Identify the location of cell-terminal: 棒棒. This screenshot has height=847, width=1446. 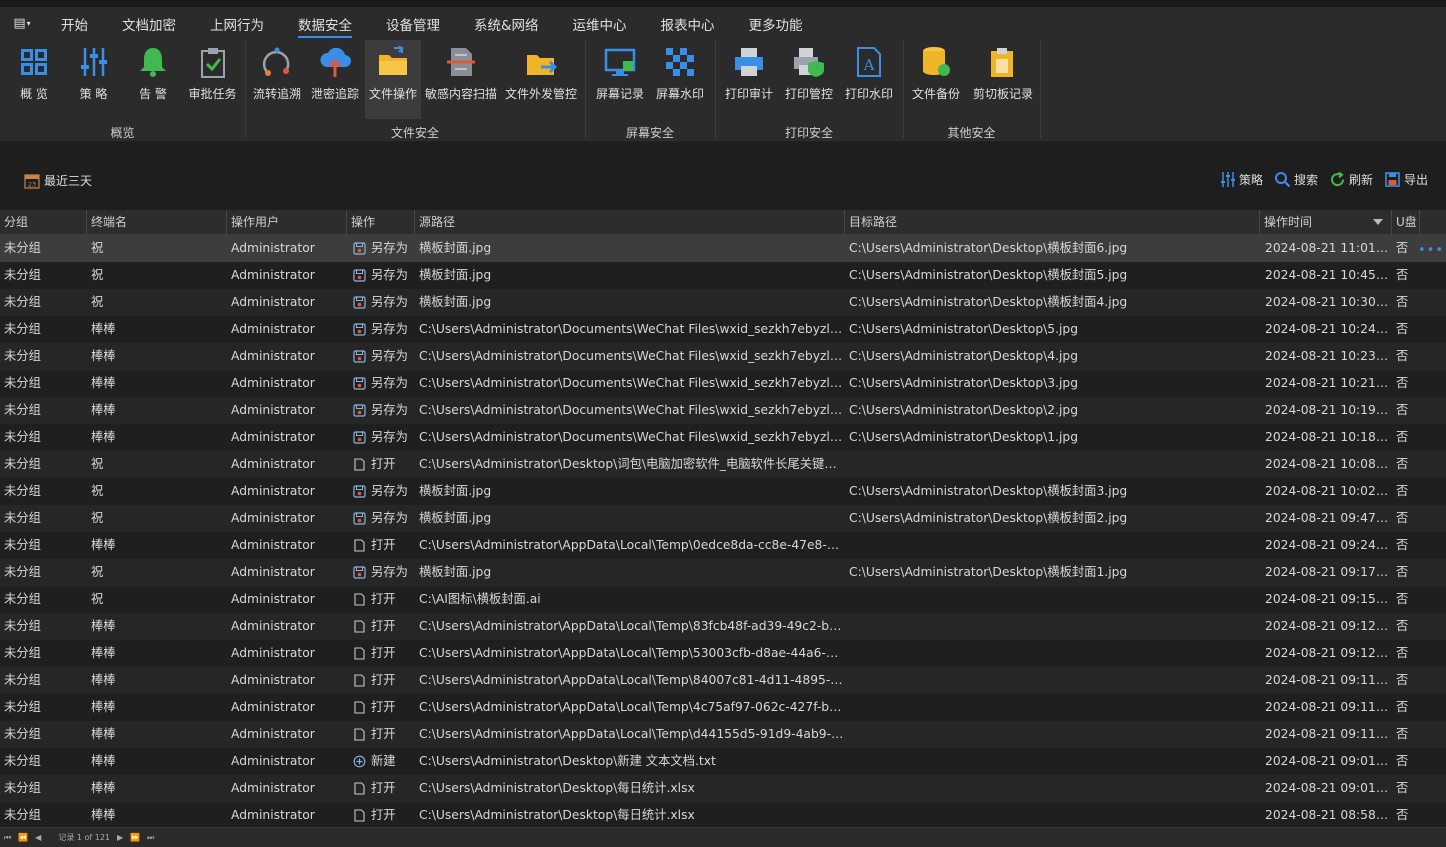
(103, 383).